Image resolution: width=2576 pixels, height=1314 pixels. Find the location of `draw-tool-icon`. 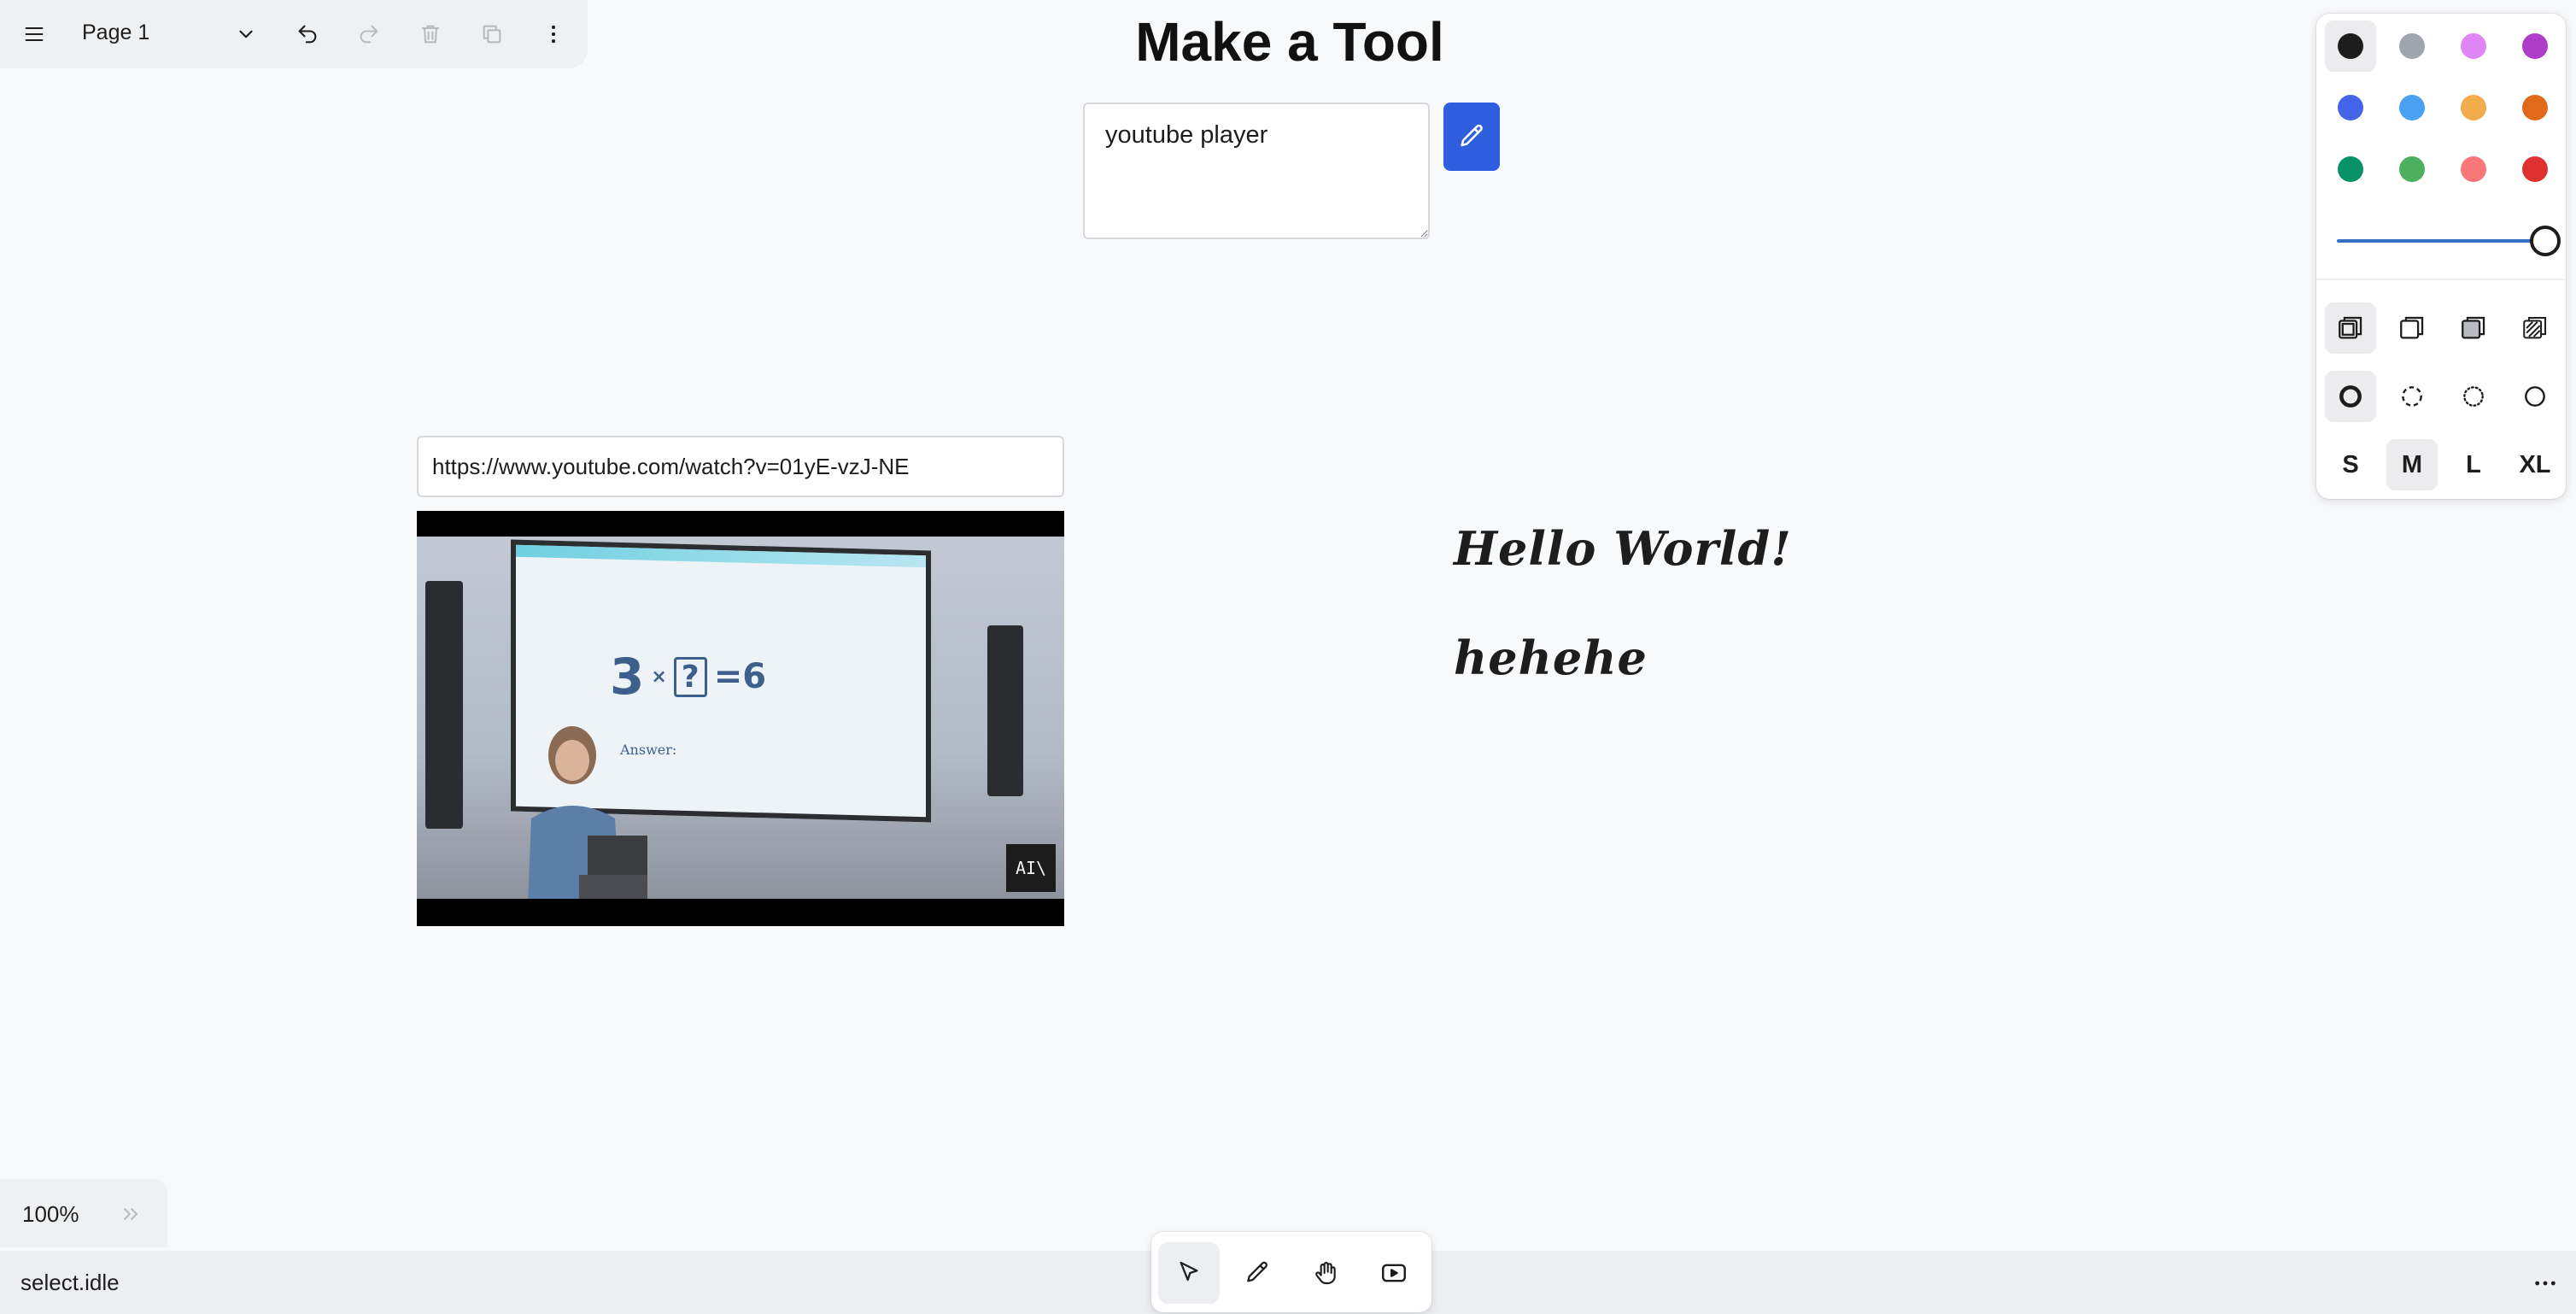

draw-tool-icon is located at coordinates (1257, 1273).